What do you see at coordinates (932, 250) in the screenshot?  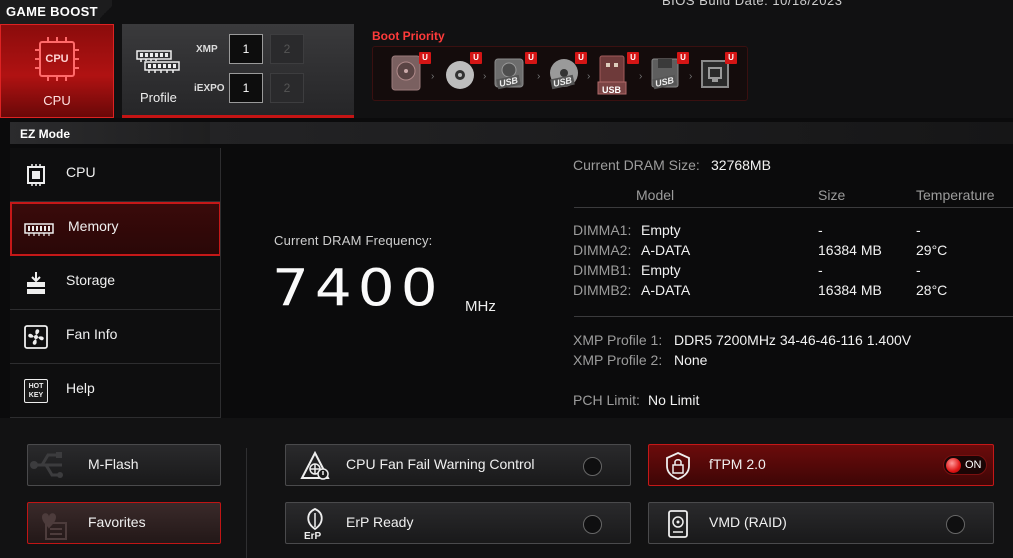 I see `dimm-temp: 29°C` at bounding box center [932, 250].